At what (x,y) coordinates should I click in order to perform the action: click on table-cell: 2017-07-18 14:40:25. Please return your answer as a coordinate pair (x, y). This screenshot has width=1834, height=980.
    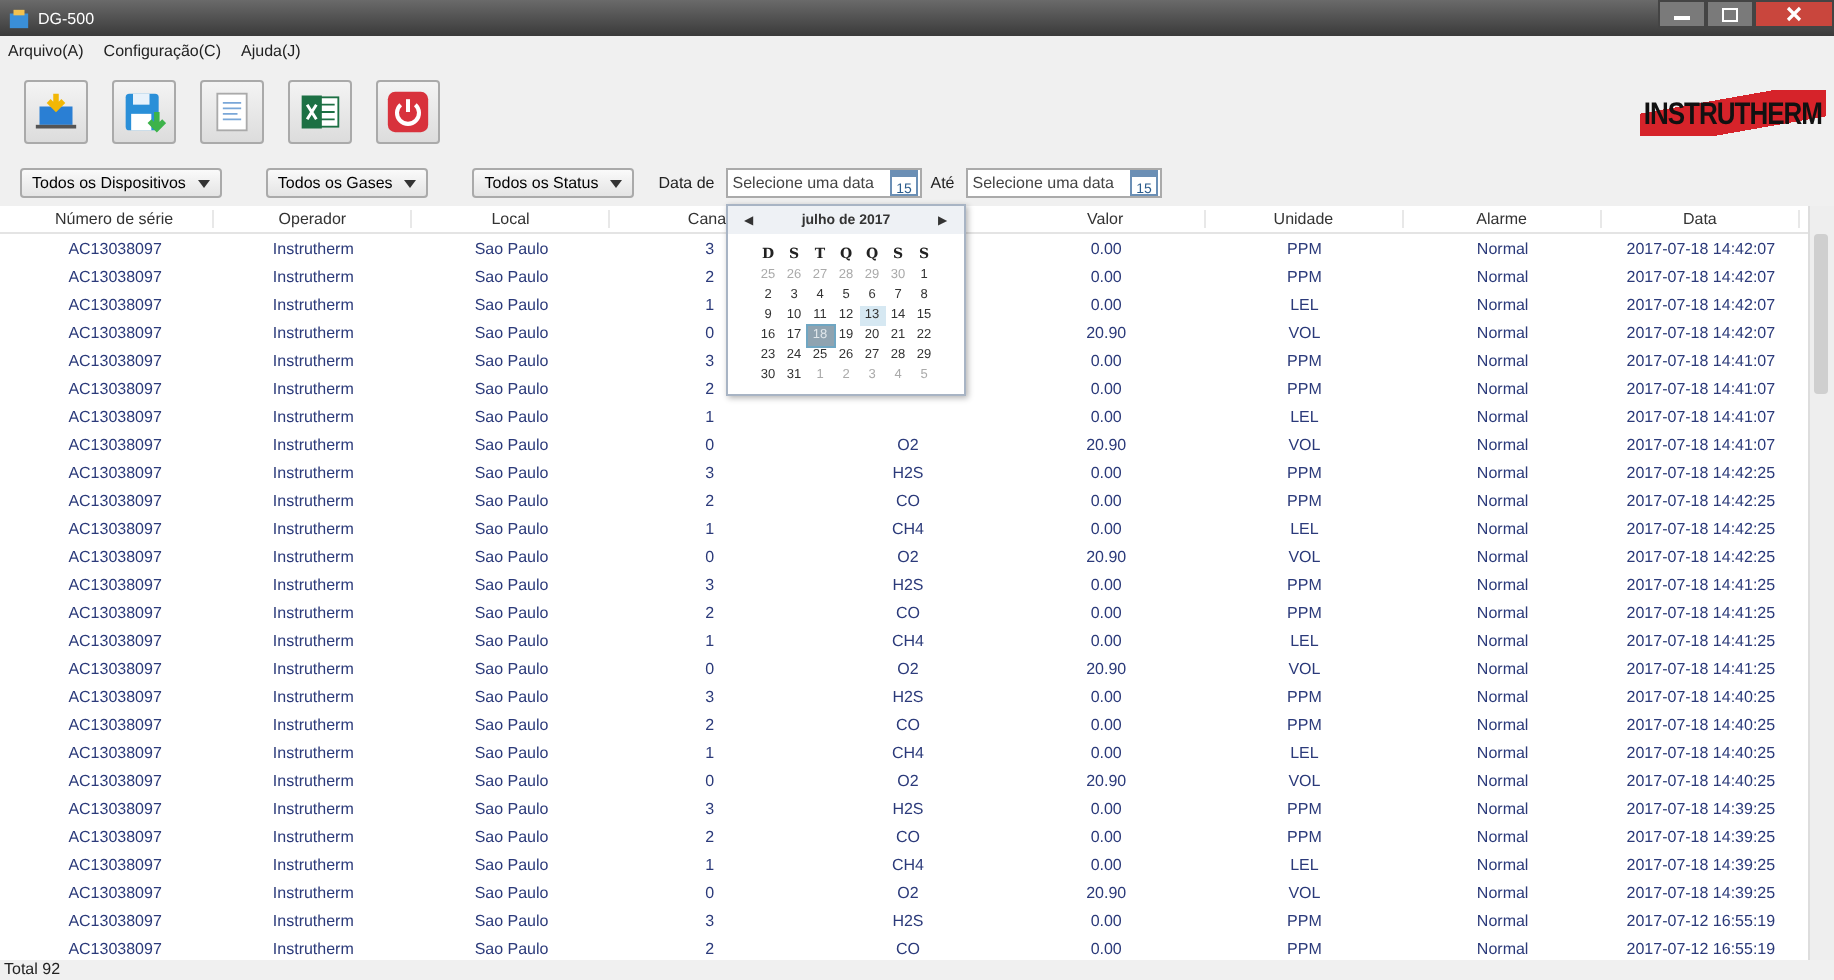
    Looking at the image, I should click on (1701, 724).